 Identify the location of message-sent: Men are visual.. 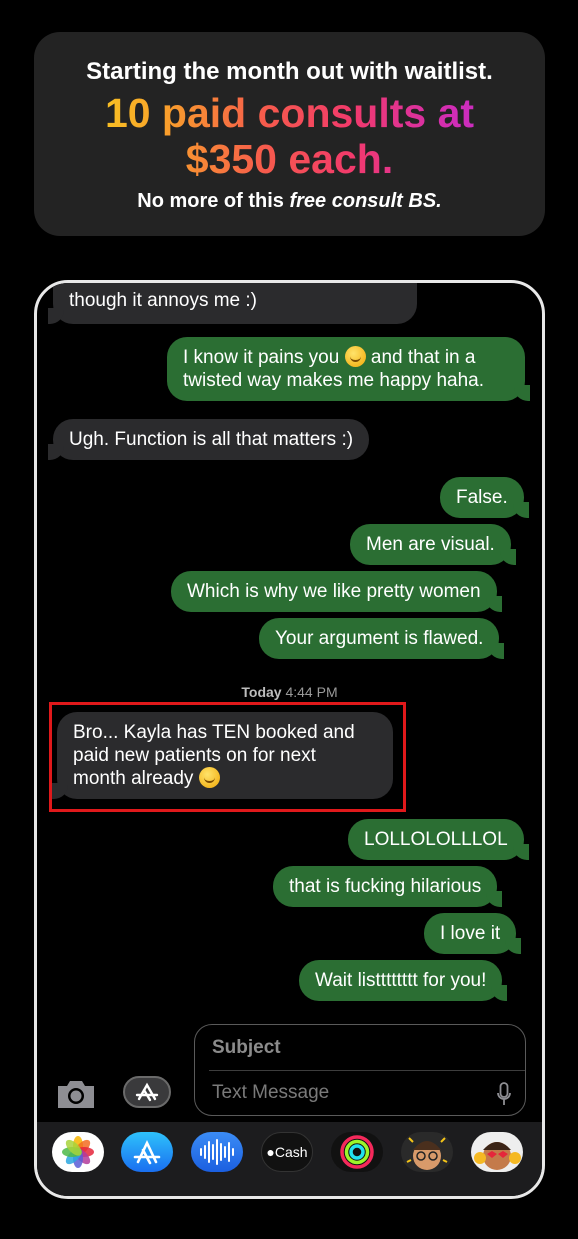
(433, 544).